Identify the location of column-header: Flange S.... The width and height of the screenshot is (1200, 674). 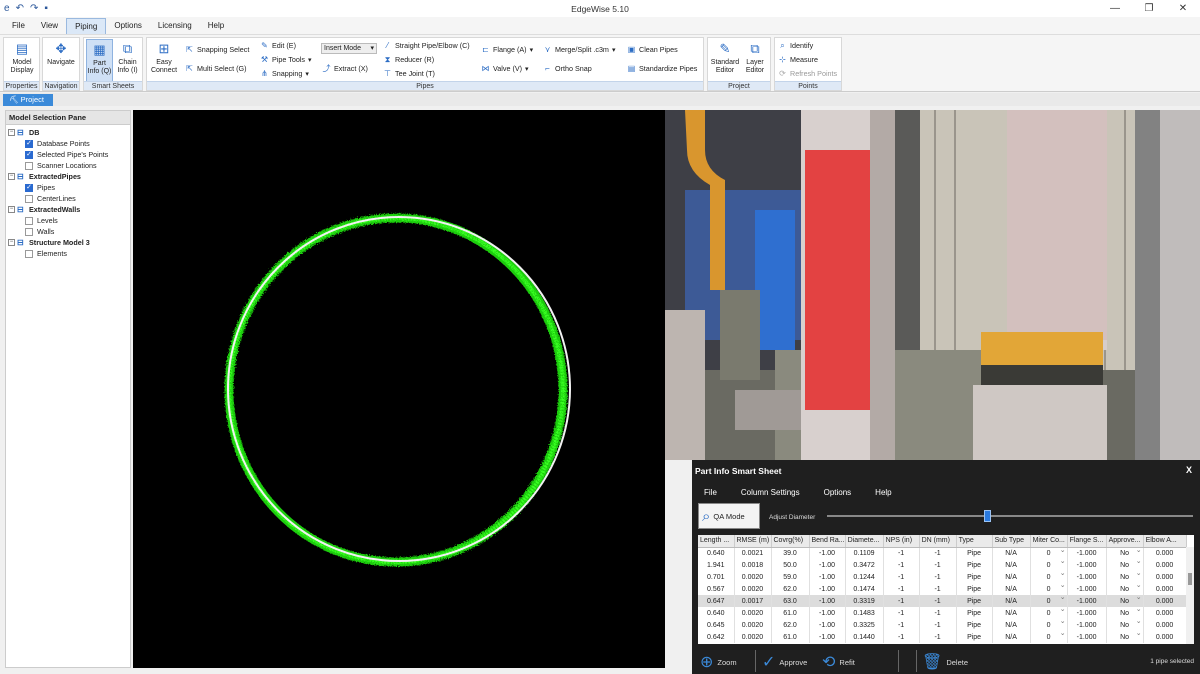
(1087, 541).